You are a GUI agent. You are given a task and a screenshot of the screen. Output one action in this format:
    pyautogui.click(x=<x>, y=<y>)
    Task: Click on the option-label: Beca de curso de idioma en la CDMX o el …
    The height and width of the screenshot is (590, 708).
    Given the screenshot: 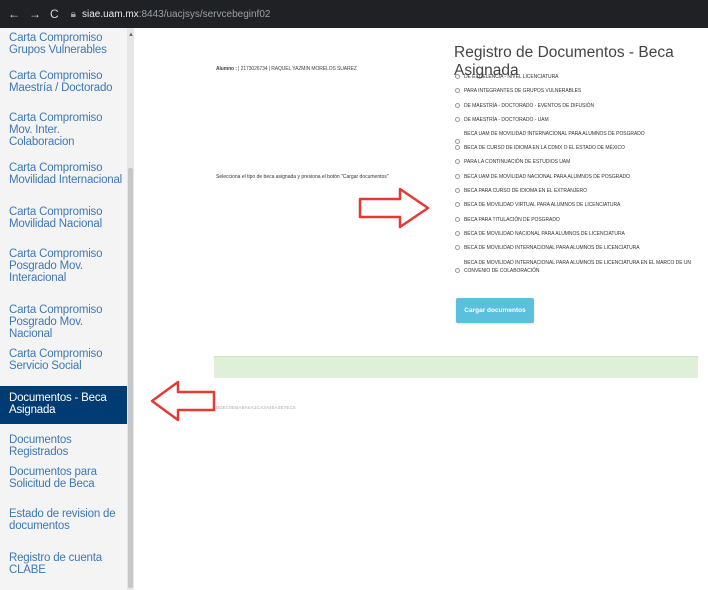 What is the action you would take?
    pyautogui.click(x=544, y=148)
    